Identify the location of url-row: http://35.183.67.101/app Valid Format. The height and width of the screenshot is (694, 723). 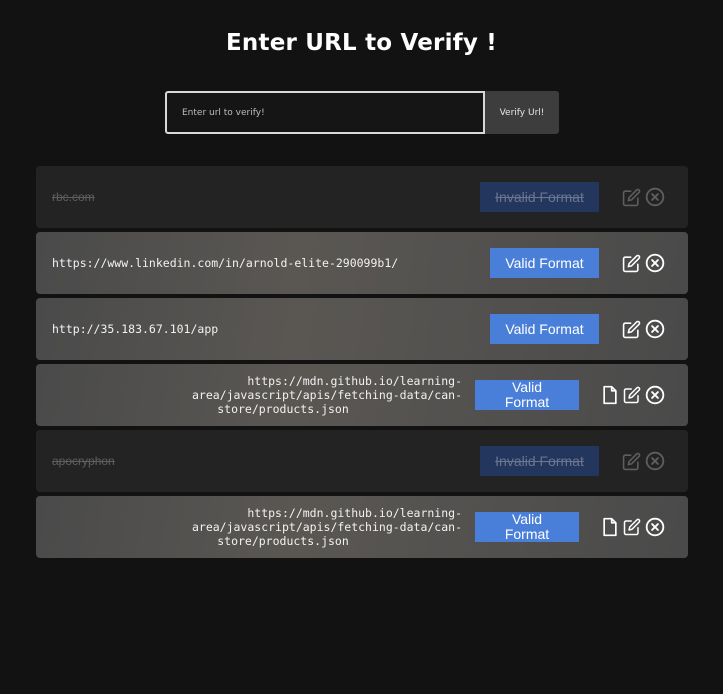
(362, 329).